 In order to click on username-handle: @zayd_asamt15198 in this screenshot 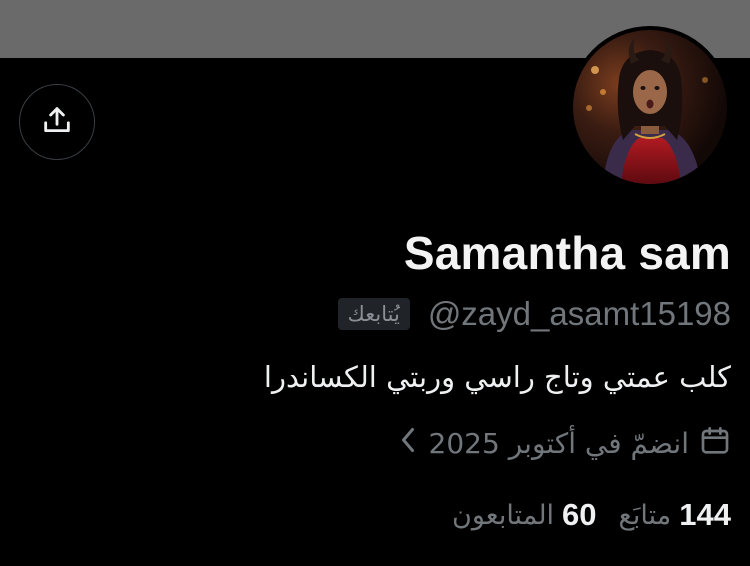, I will do `click(579, 313)`.